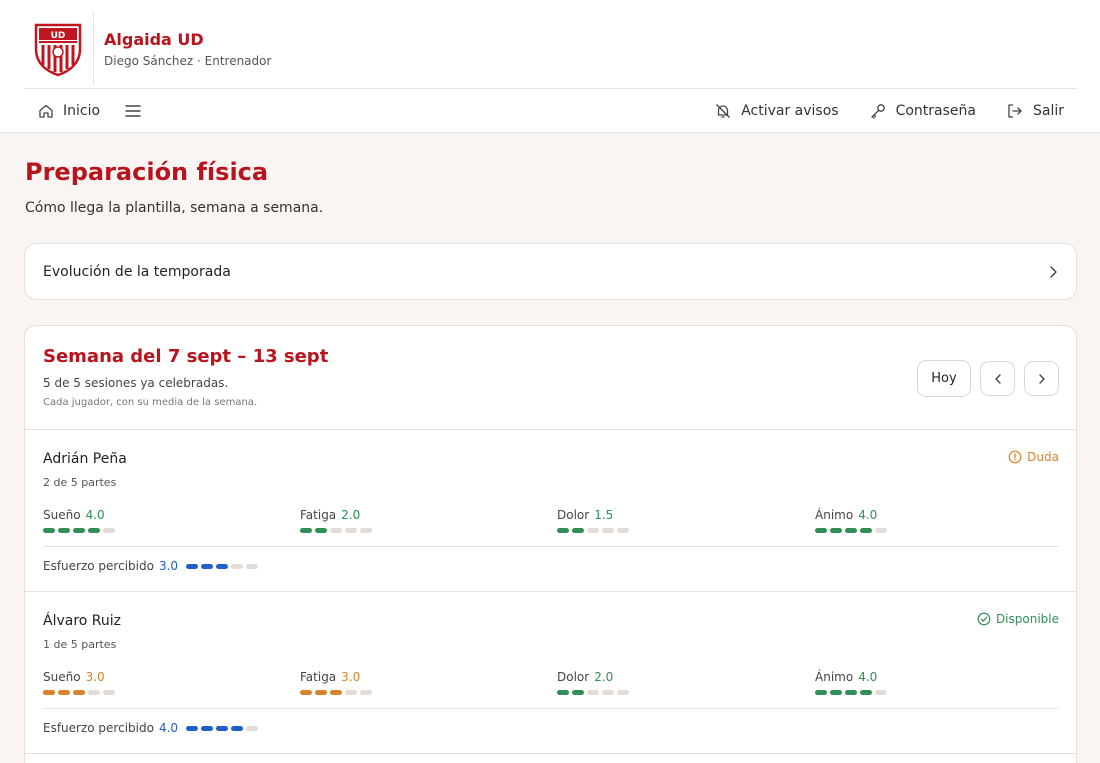 The width and height of the screenshot is (1100, 763). I want to click on chevron-left-icon, so click(997, 378).